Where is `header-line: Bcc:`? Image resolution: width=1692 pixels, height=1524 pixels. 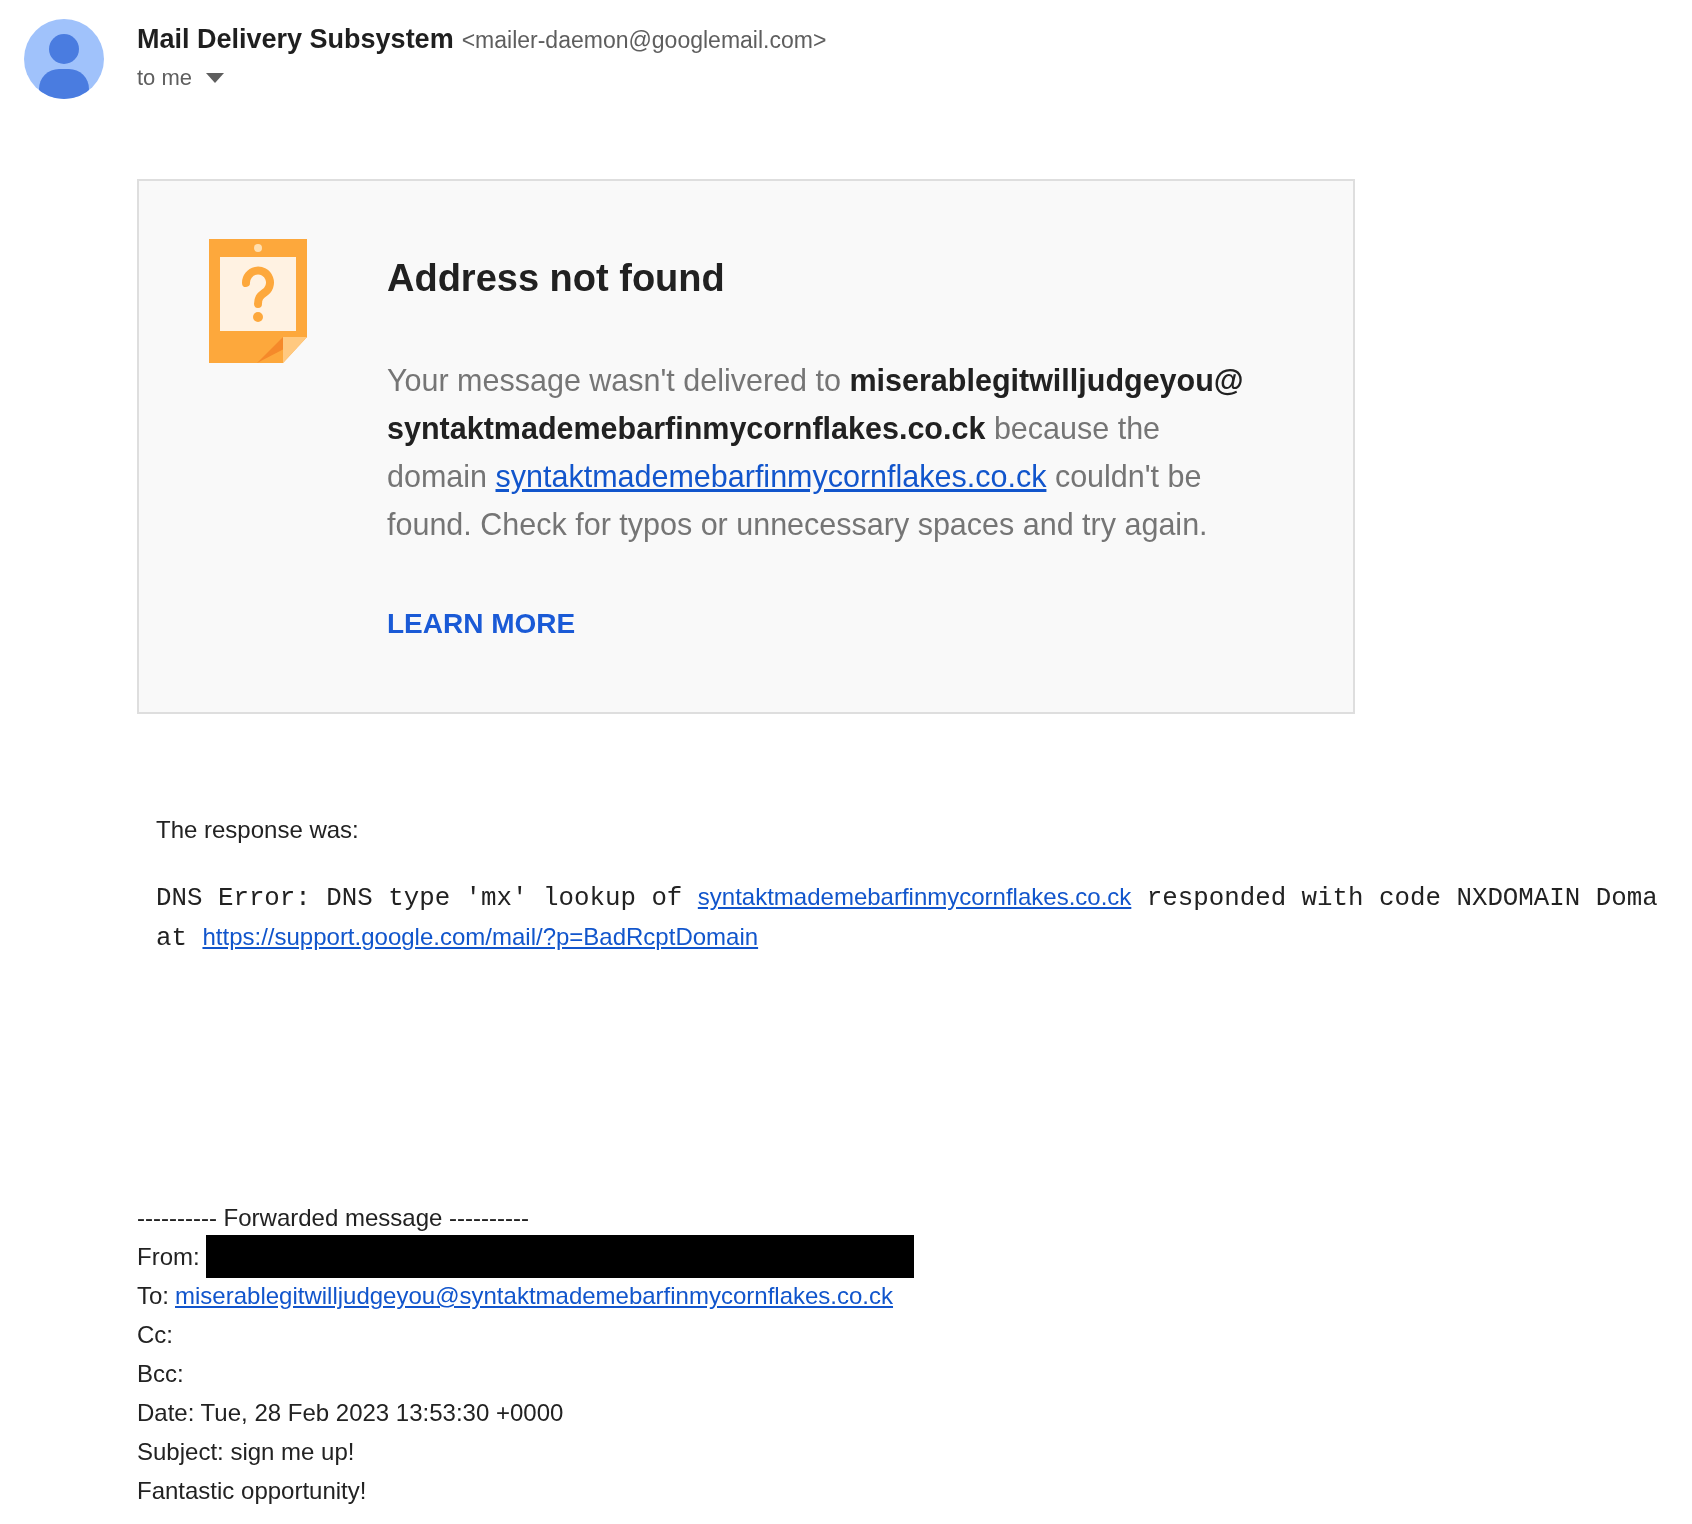 header-line: Bcc: is located at coordinates (160, 1374).